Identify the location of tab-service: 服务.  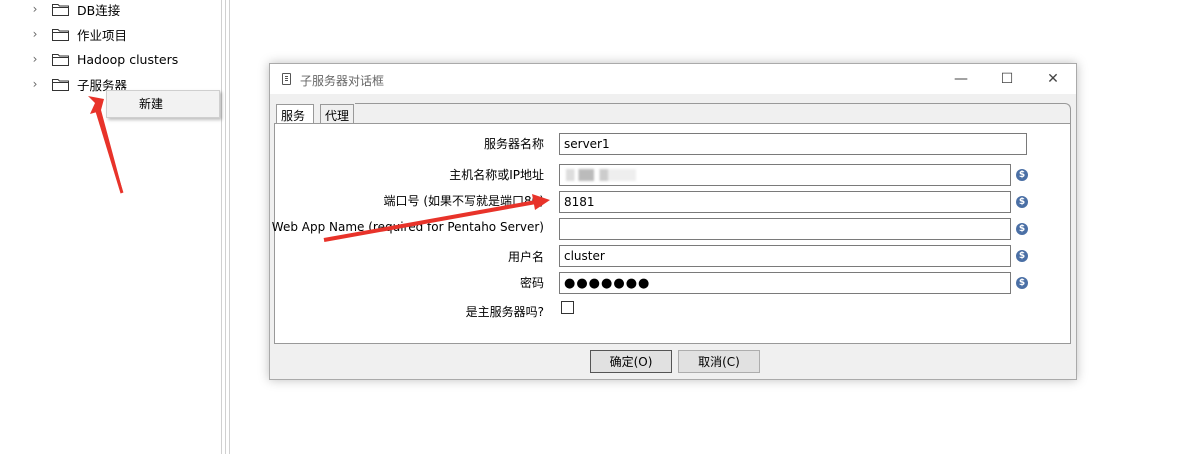
(295, 114).